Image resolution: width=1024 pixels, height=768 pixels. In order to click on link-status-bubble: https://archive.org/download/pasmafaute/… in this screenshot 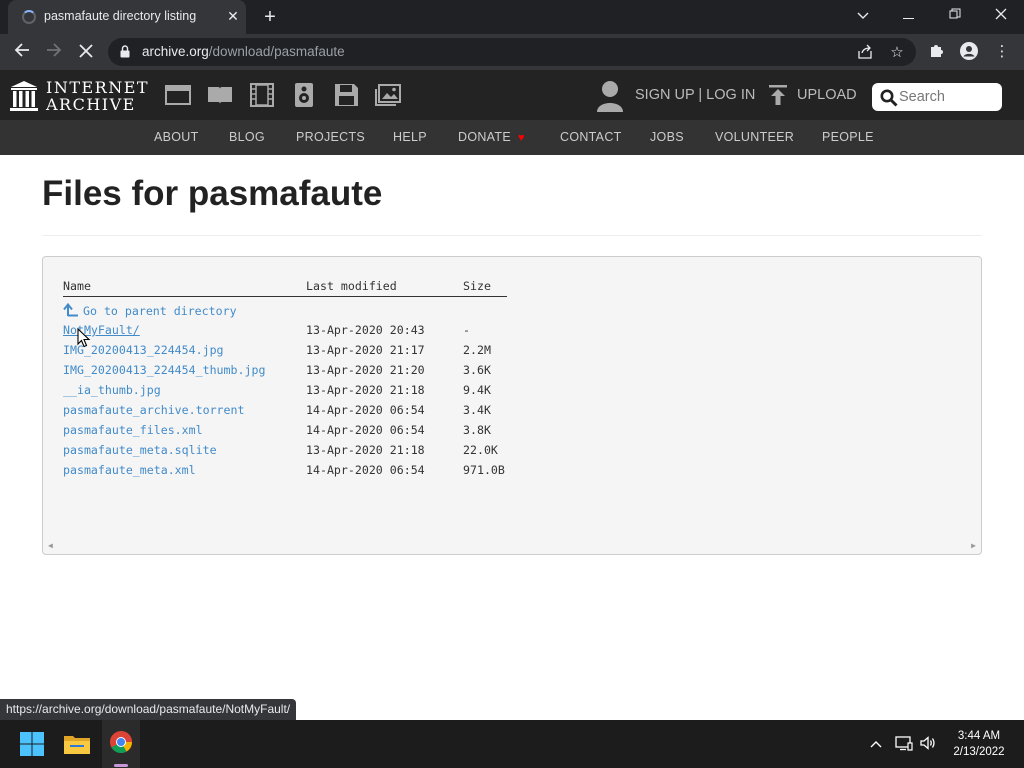, I will do `click(148, 709)`.